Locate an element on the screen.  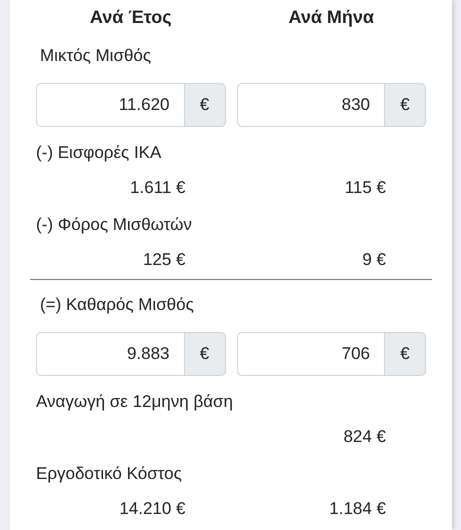
amount-value: 14.210 € is located at coordinates (152, 509).